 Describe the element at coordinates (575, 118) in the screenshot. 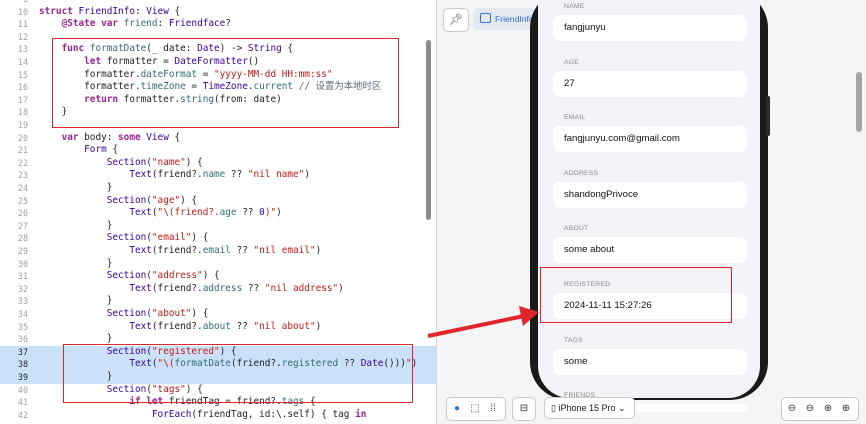

I see `section-header-email: EMAIL` at that location.